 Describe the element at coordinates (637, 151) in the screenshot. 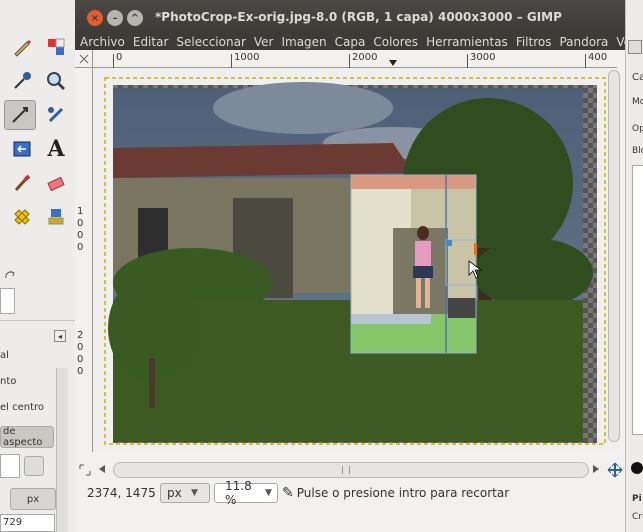

I see `dock-label: Blo` at that location.